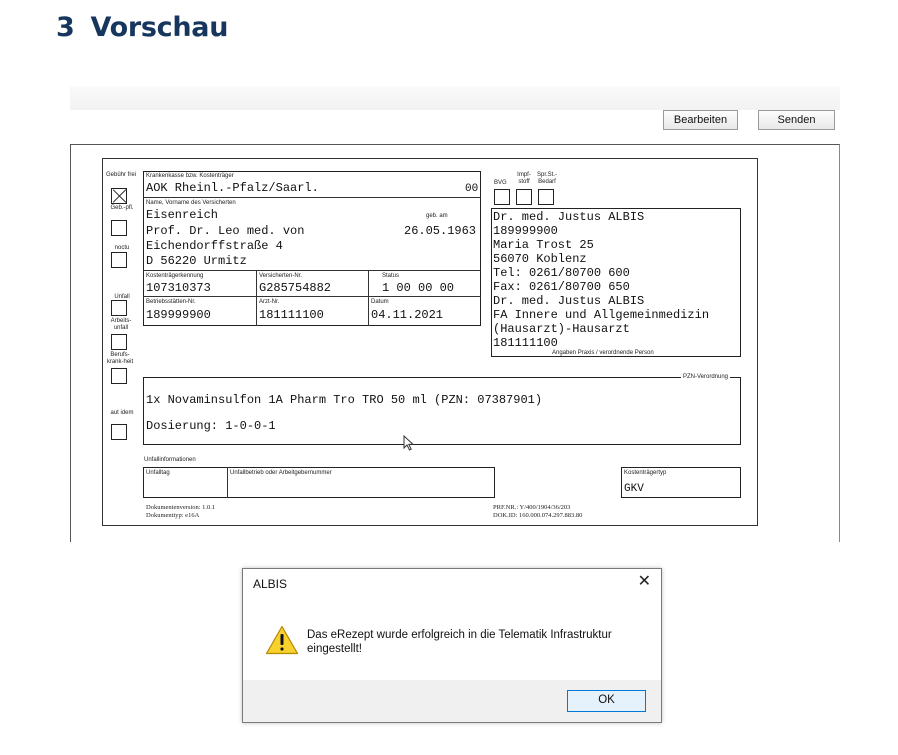 This screenshot has width=898, height=755. What do you see at coordinates (196, 261) in the screenshot?
I see `city: D 56220 Urmitz` at bounding box center [196, 261].